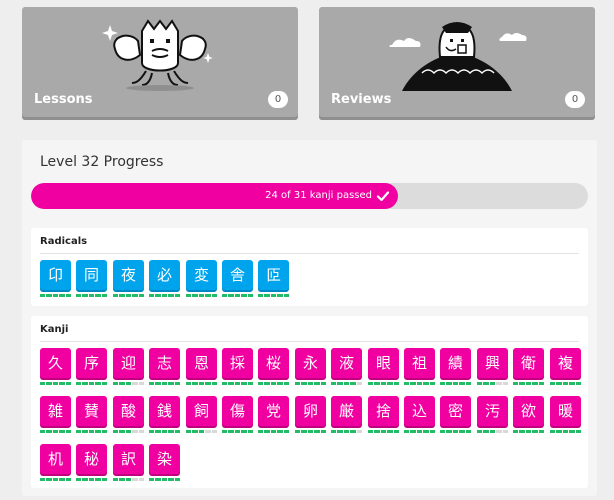  Describe the element at coordinates (55, 411) in the screenshot. I see `kanji-tile: 雑` at that location.